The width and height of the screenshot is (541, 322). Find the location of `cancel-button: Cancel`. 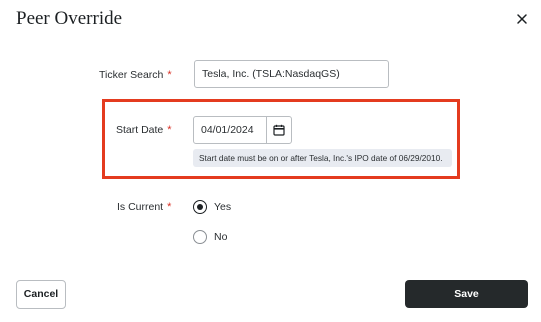

cancel-button: Cancel is located at coordinates (41, 294).